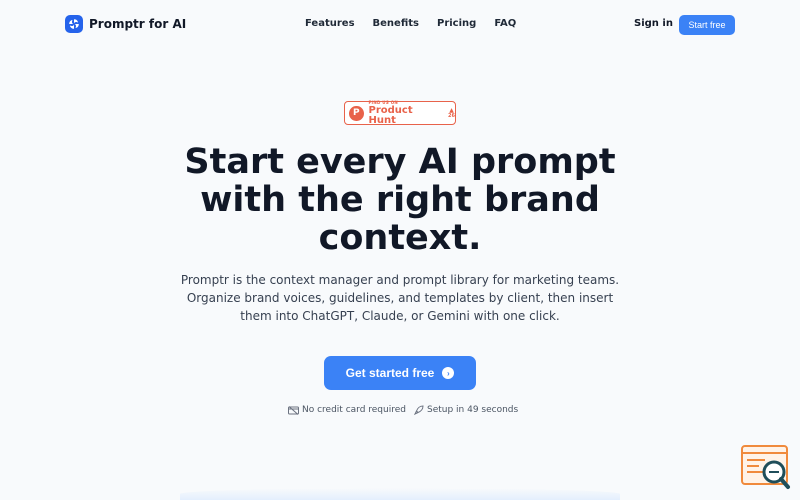 This screenshot has height=500, width=800. I want to click on nav-link-pricing: Pricing, so click(456, 23).